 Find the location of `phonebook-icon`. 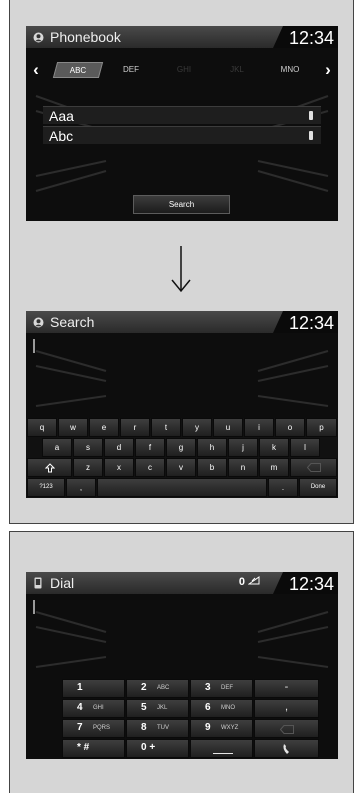

phonebook-icon is located at coordinates (38, 37).